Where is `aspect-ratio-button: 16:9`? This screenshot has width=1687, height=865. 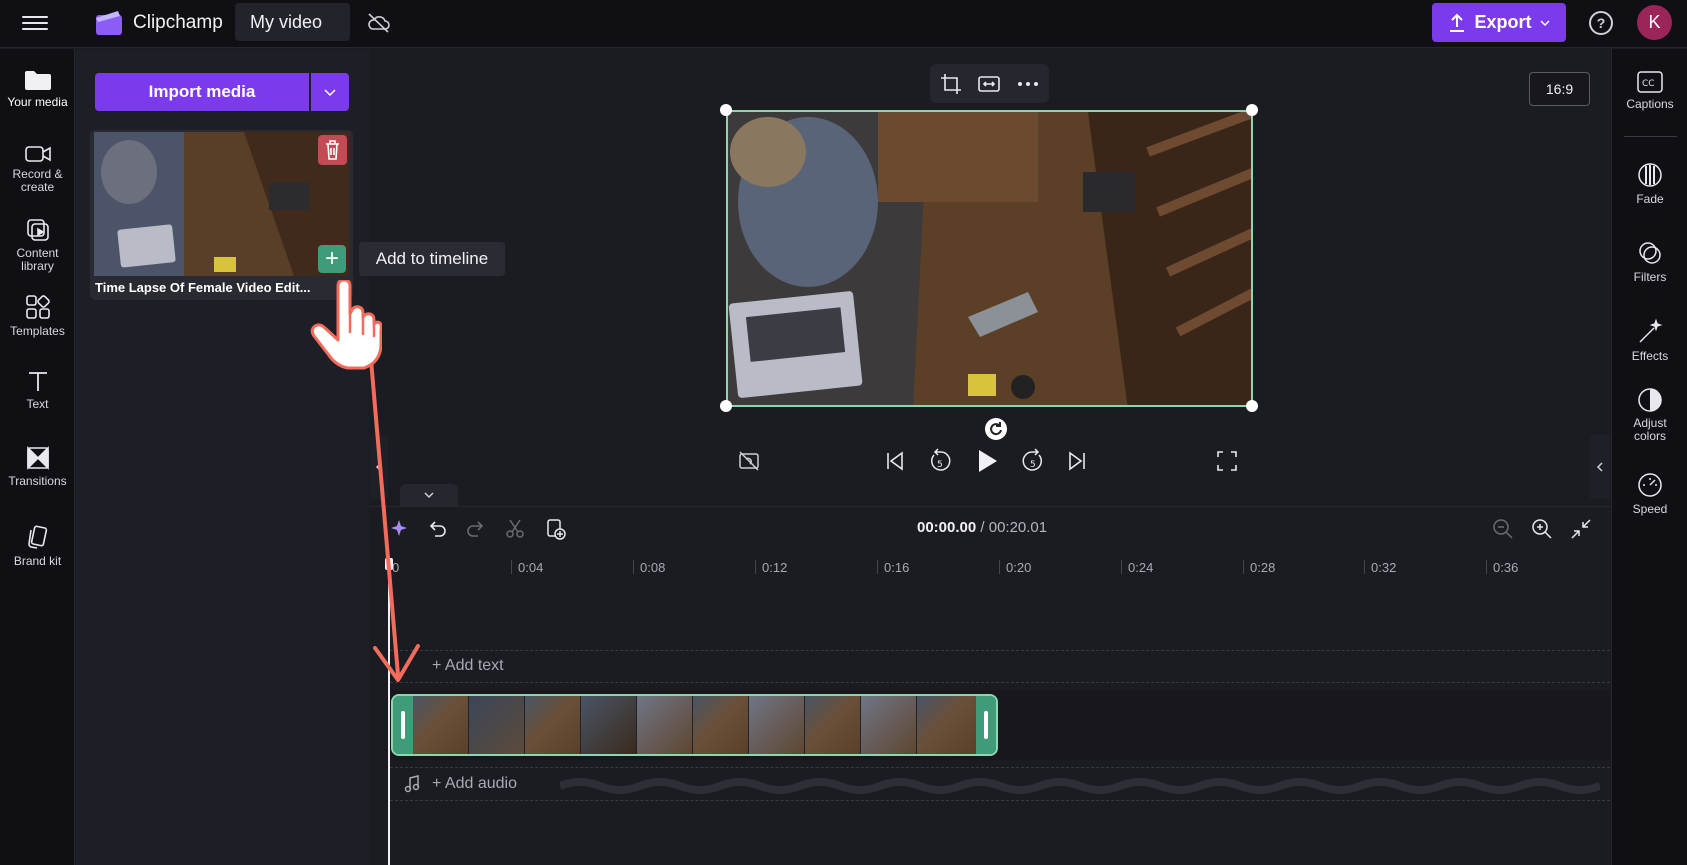
aspect-ratio-button: 16:9 is located at coordinates (1559, 89).